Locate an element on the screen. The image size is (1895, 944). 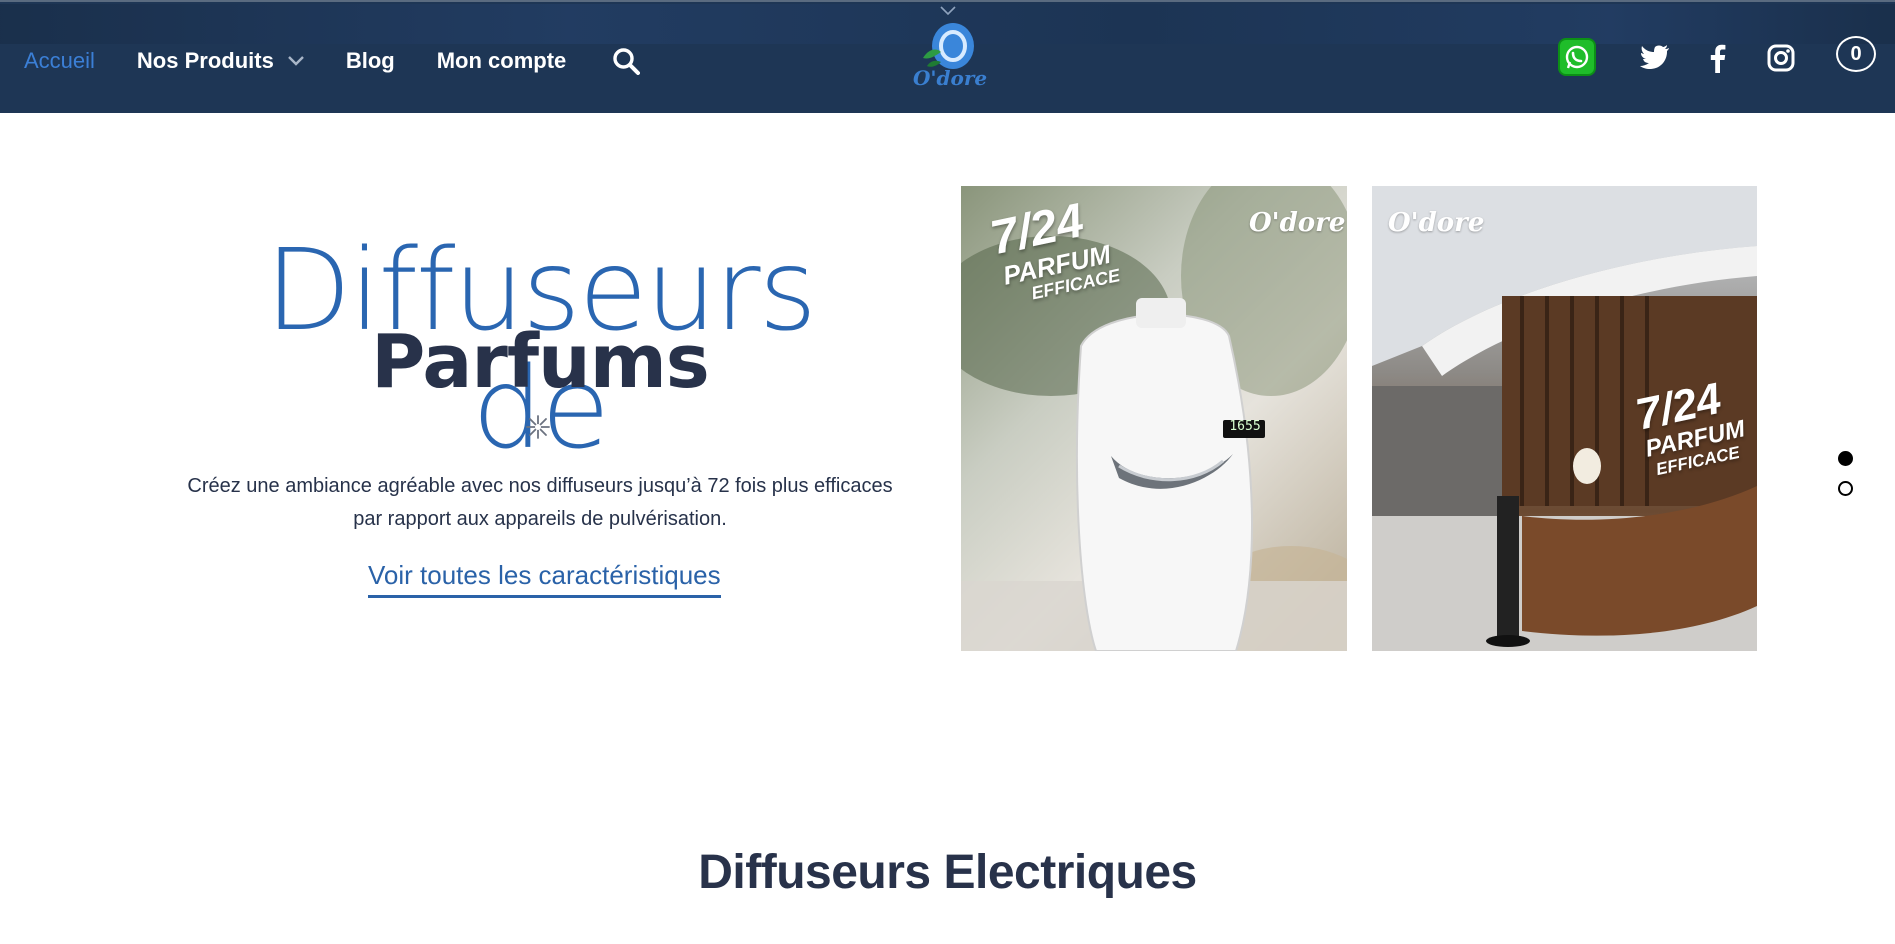
nav-item-home: Accueil is located at coordinates (59, 61).